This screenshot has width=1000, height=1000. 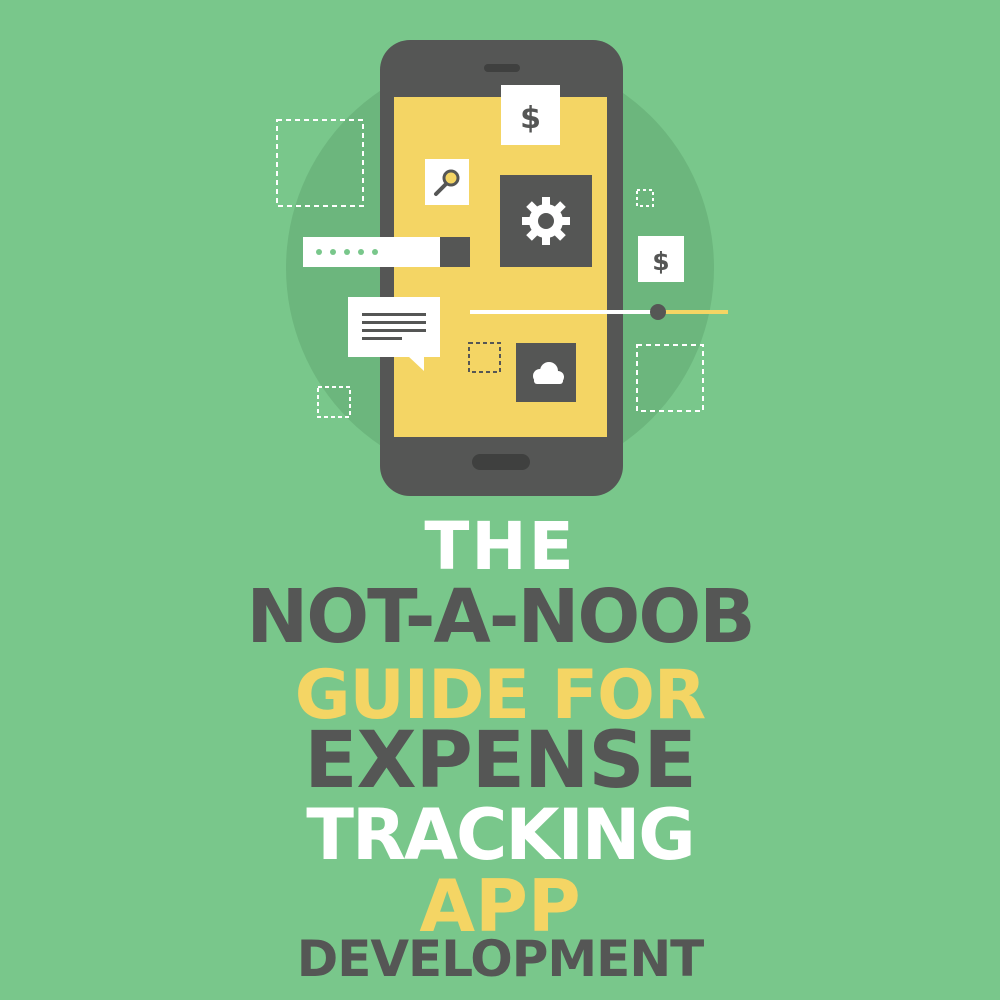 What do you see at coordinates (501, 462) in the screenshot?
I see `phone-home-button` at bounding box center [501, 462].